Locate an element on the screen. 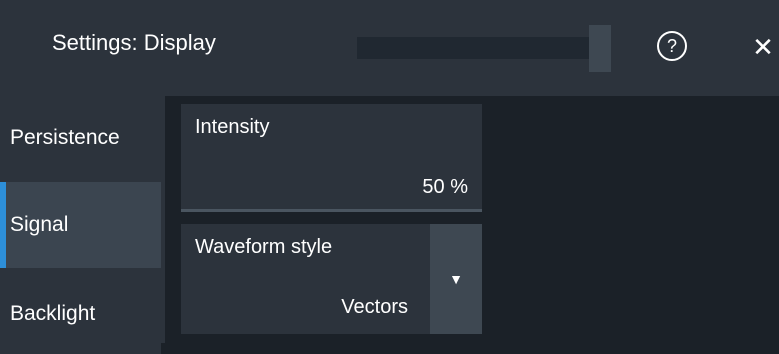 This screenshot has height=354, width=779. tab-label: Persistence is located at coordinates (65, 137).